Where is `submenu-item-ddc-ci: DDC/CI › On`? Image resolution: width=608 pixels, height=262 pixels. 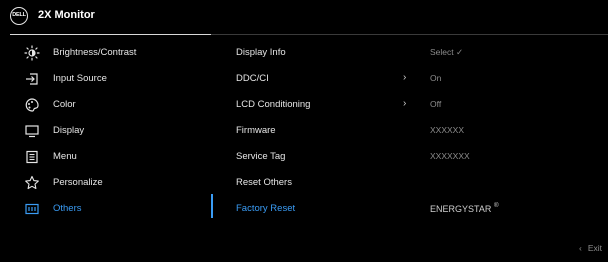 submenu-item-ddc-ci: DDC/CI › On is located at coordinates (410, 79).